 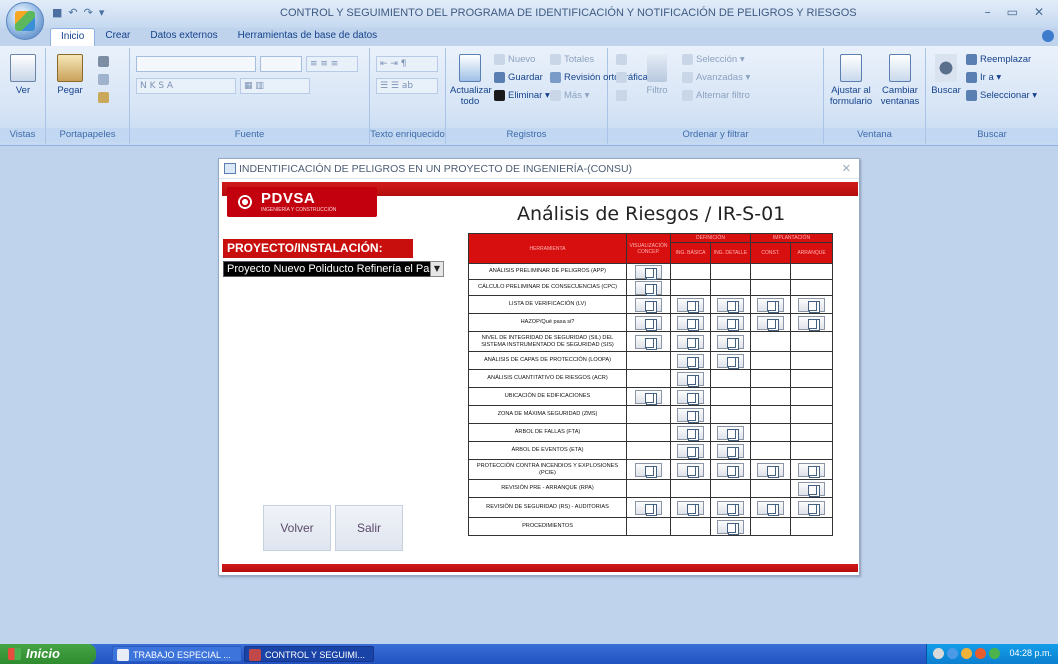 I want to click on close-button: ✕, so click(x=1039, y=12).